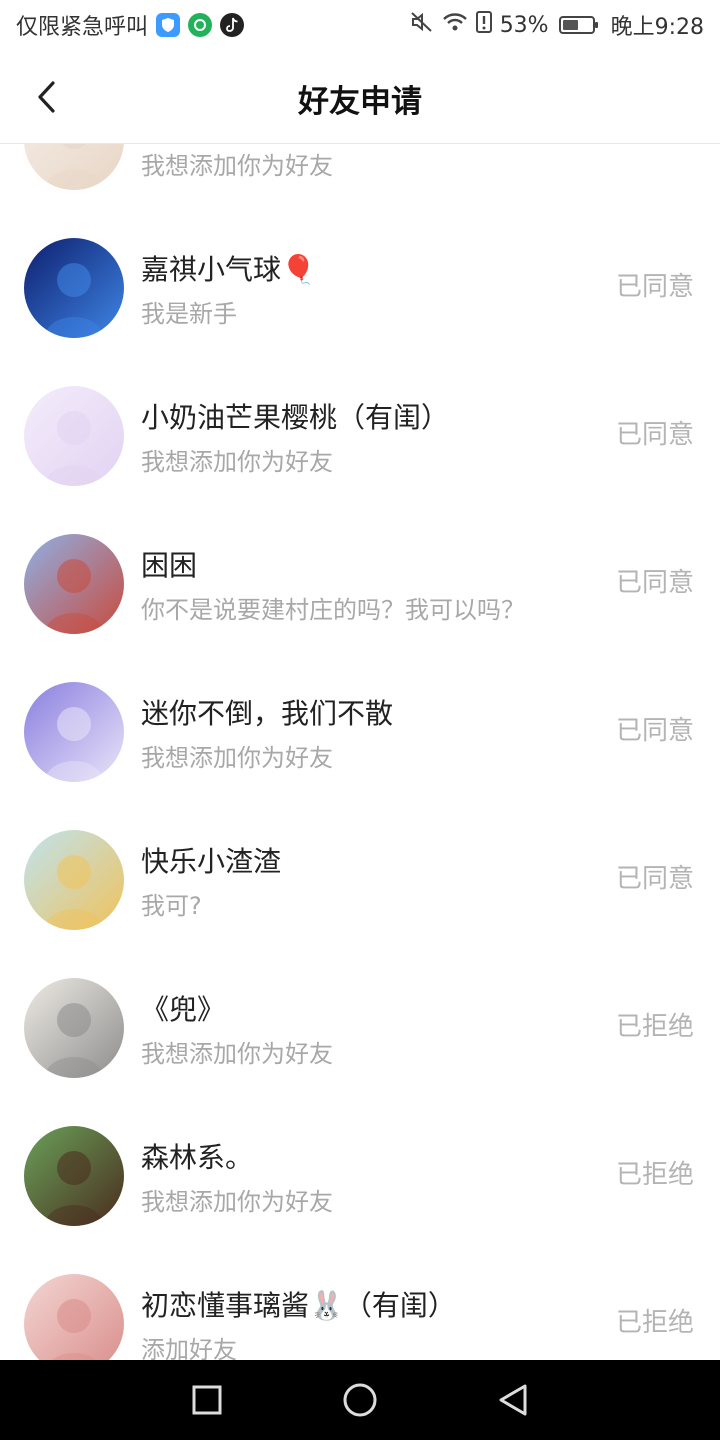 The width and height of the screenshot is (720, 1440). I want to click on request-message: 你不是说要建村庄的吗？我可以吗？, so click(333, 610).